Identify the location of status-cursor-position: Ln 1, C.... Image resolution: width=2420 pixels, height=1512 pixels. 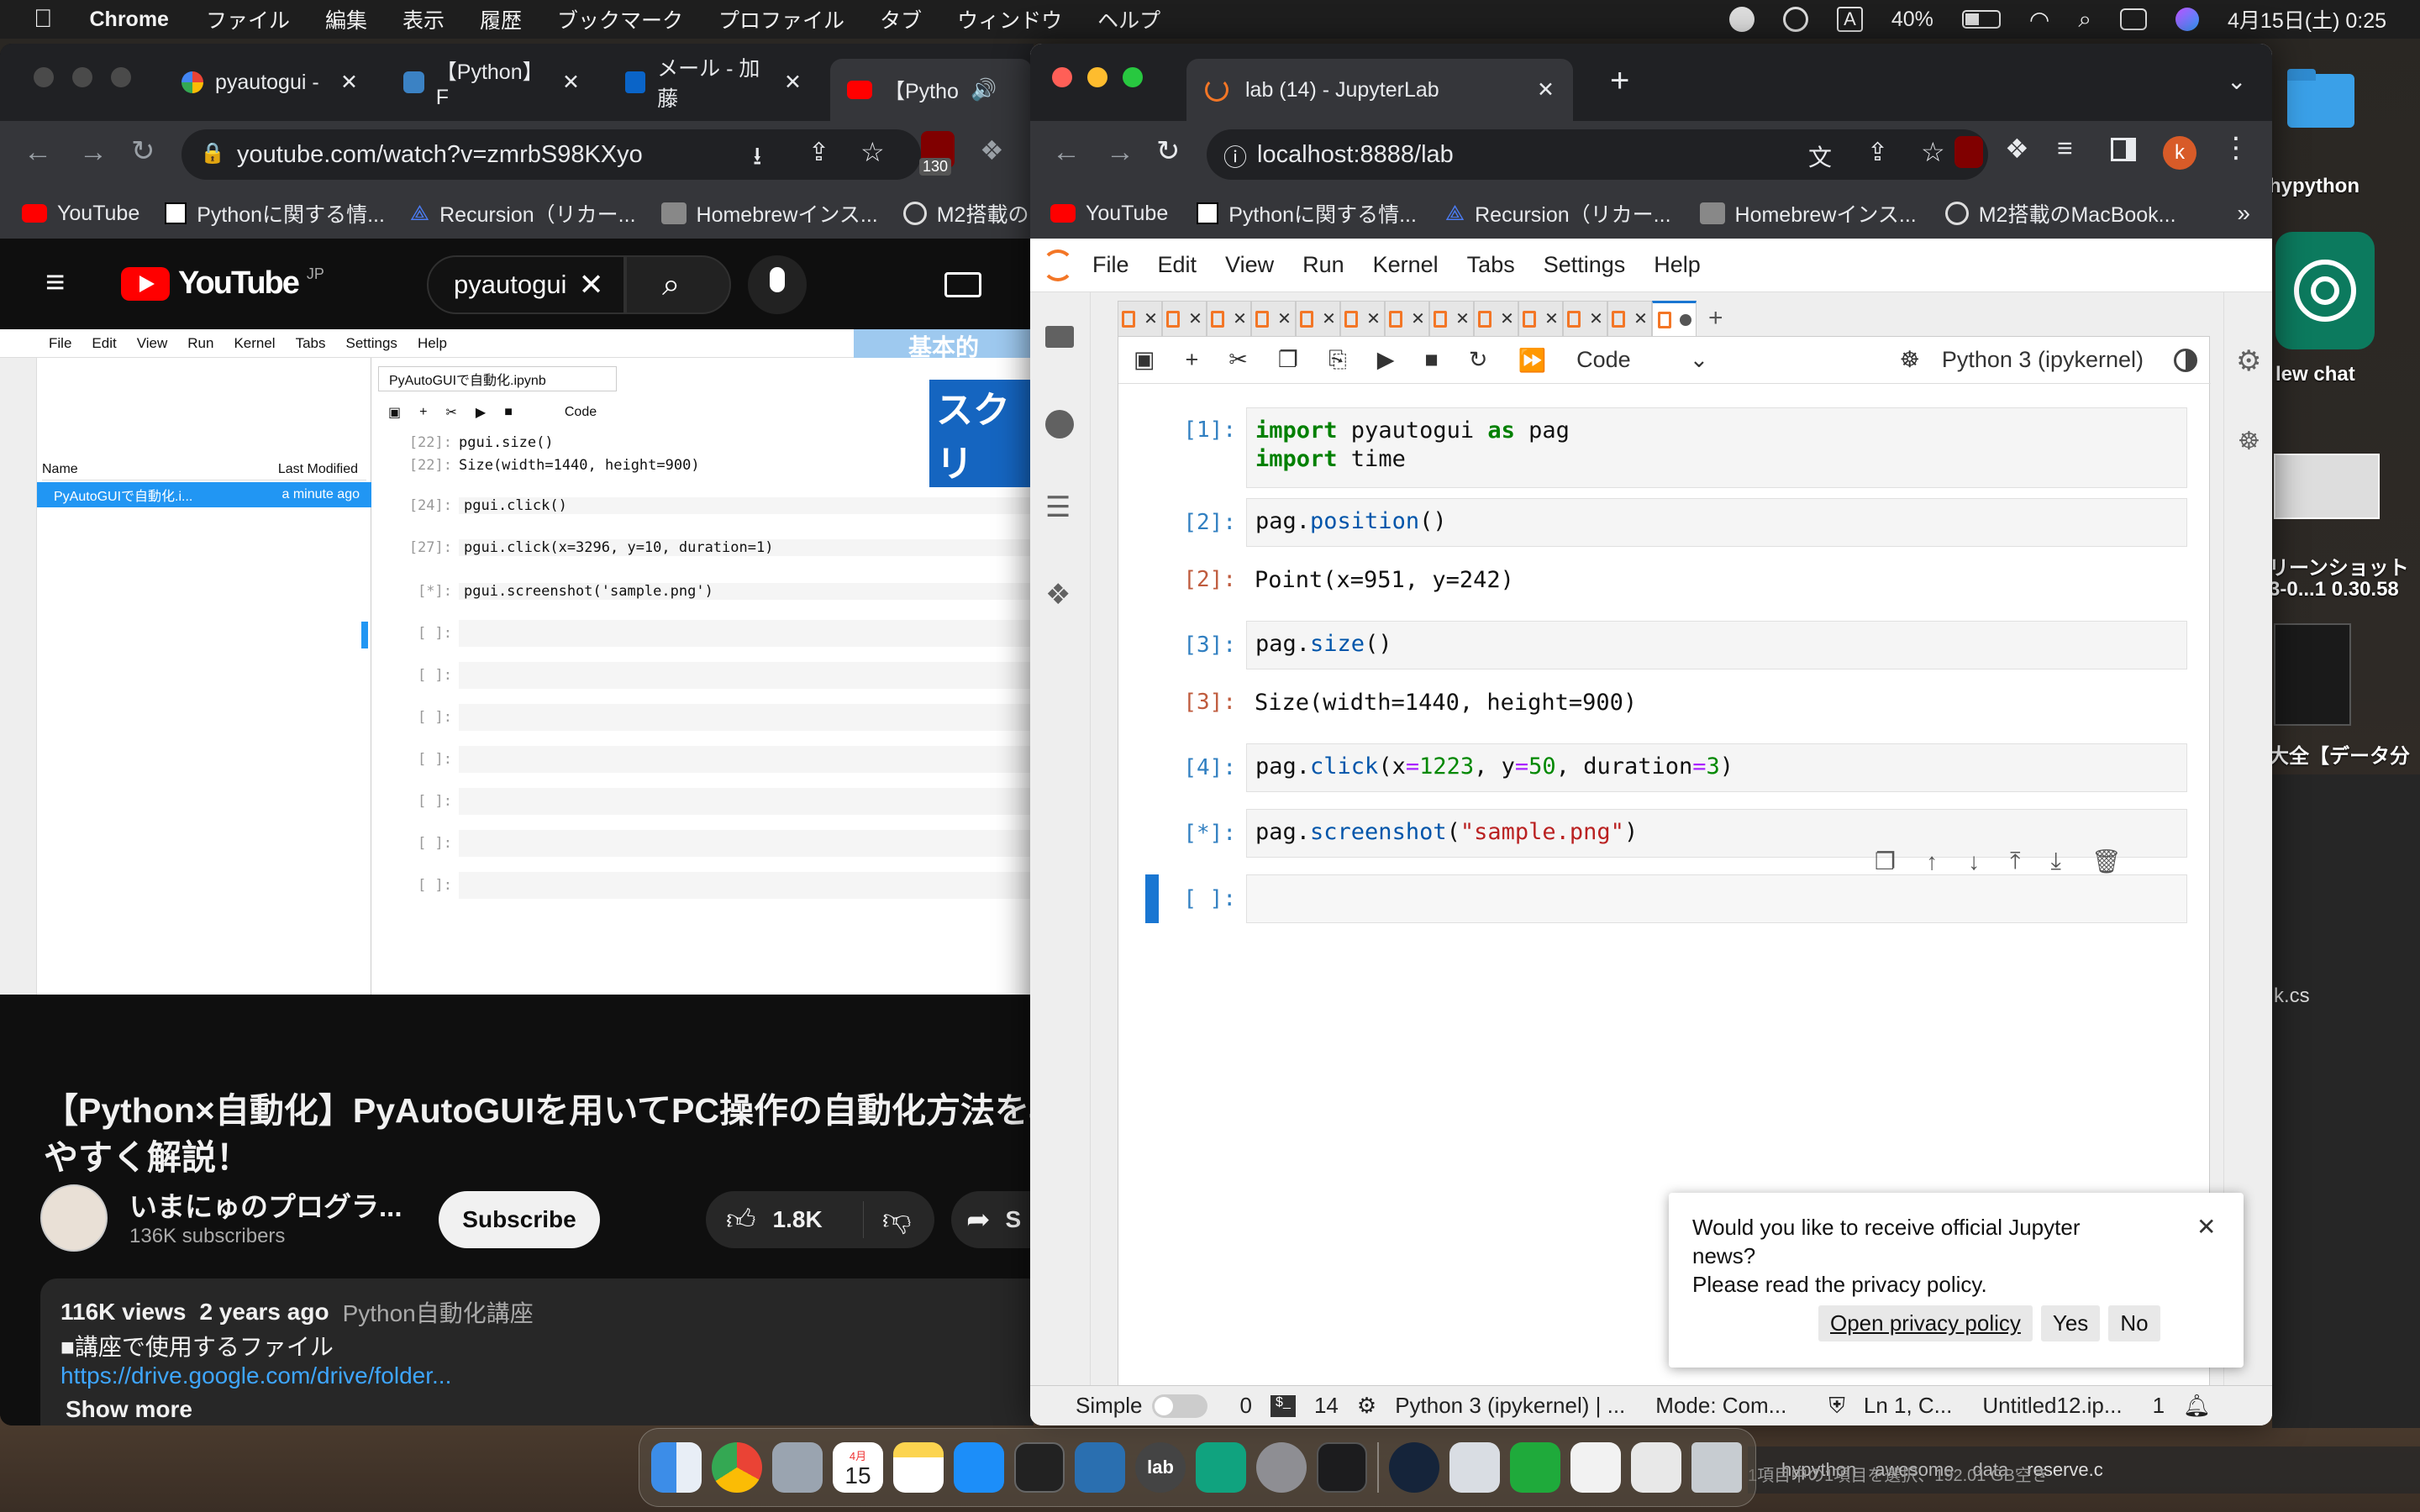
(1909, 1406).